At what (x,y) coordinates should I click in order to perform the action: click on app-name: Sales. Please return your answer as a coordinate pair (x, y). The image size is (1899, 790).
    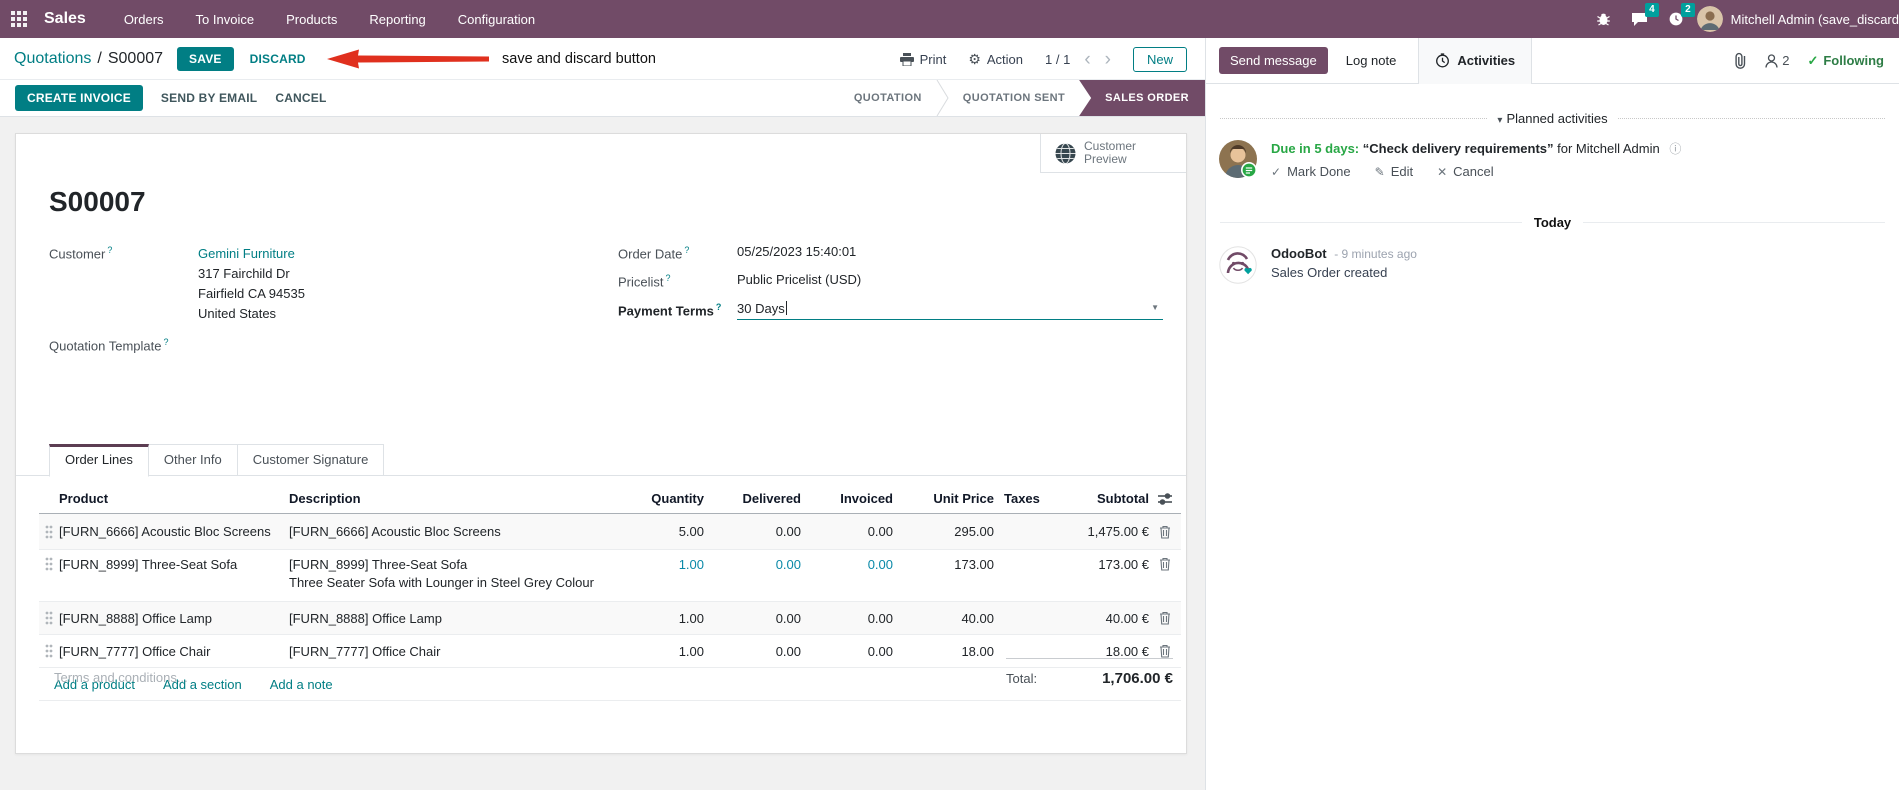
    Looking at the image, I should click on (65, 19).